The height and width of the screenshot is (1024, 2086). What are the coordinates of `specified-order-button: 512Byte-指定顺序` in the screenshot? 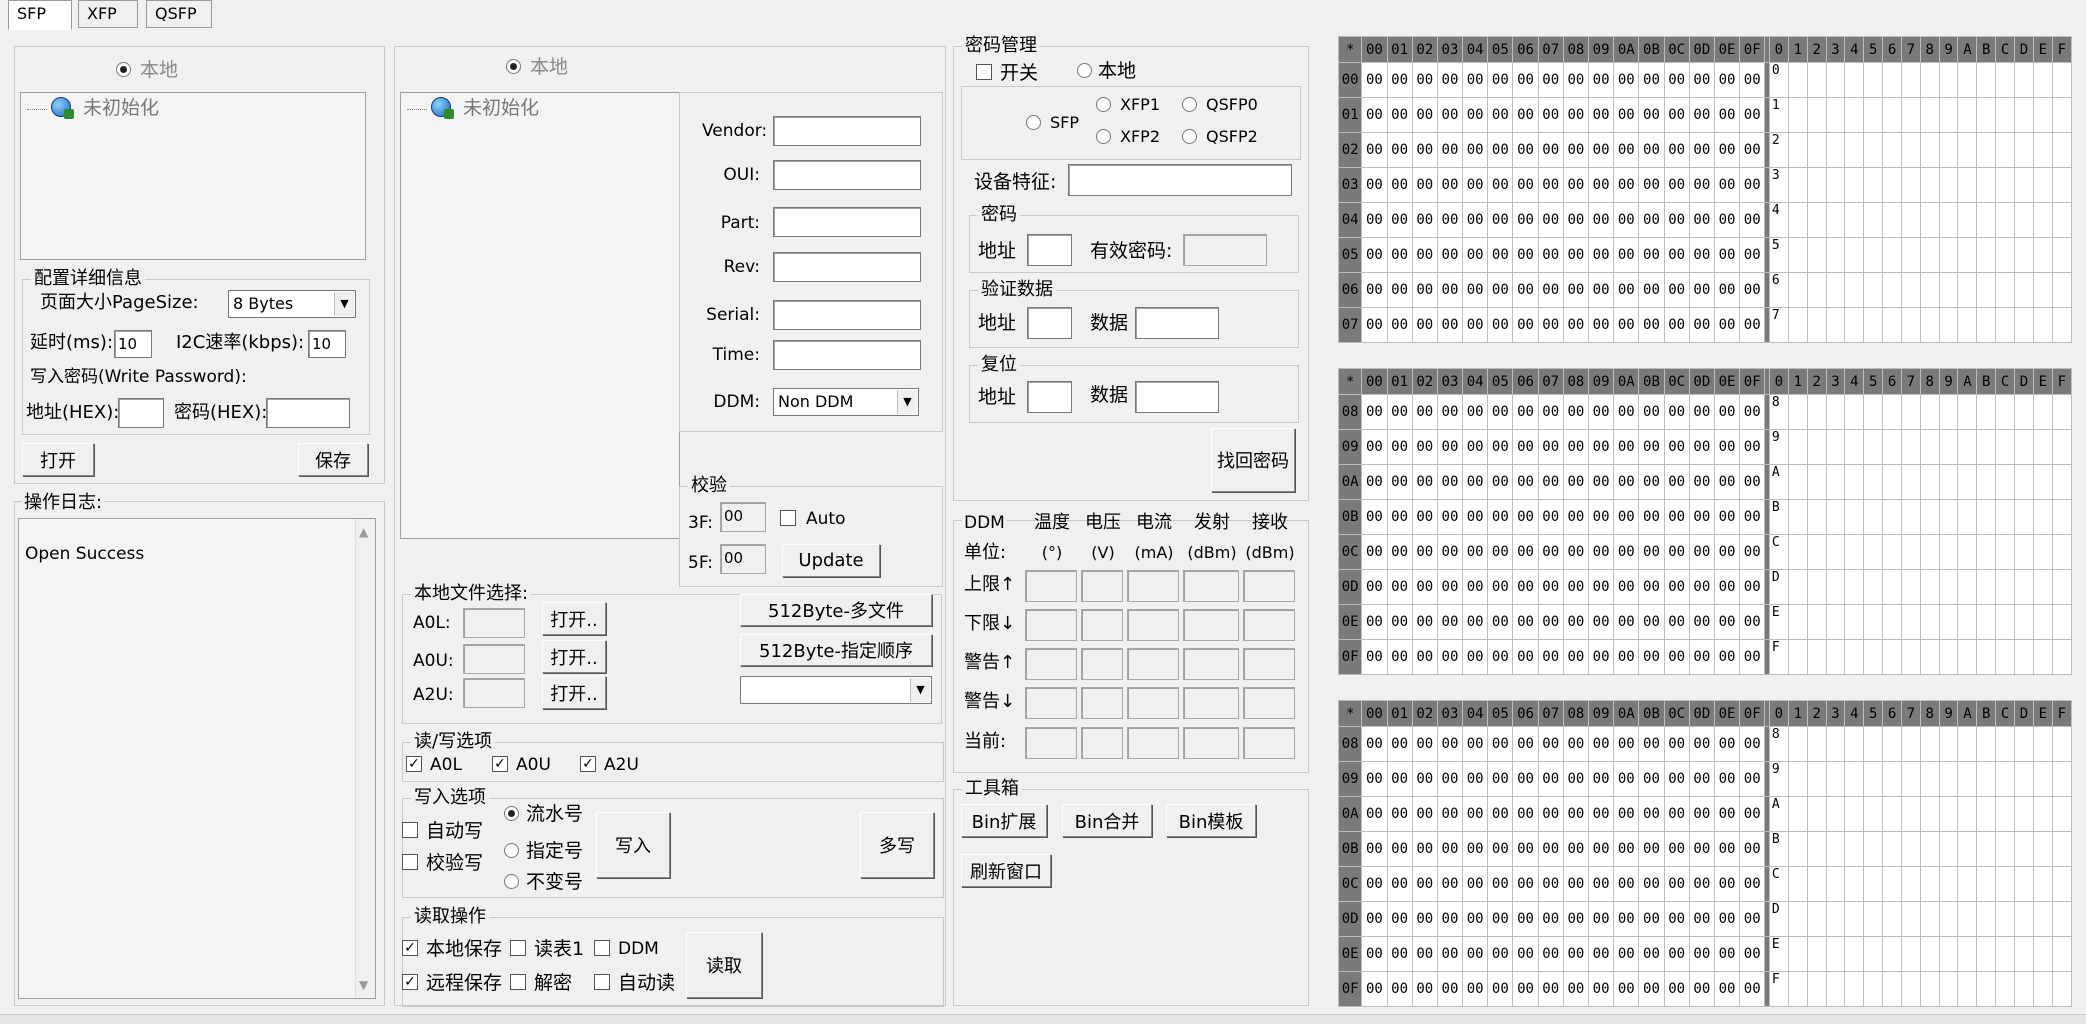 It's located at (836, 650).